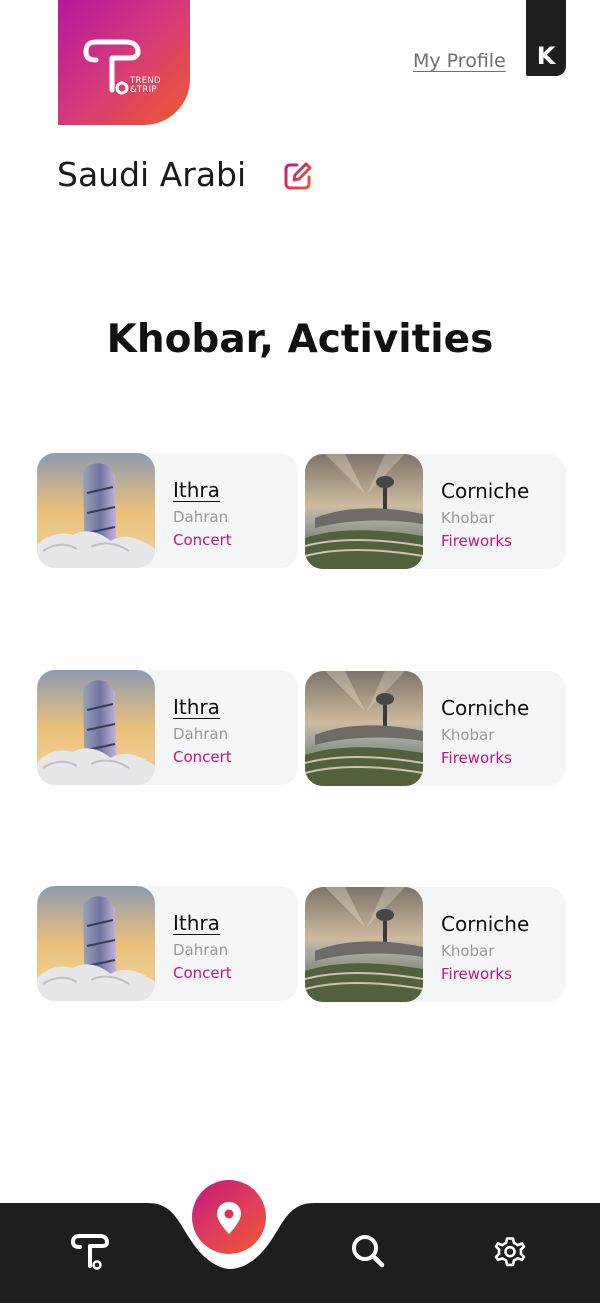 This screenshot has width=600, height=1303. Describe the element at coordinates (124, 62) in the screenshot. I see `brand-logo: TREND &TRIP` at that location.